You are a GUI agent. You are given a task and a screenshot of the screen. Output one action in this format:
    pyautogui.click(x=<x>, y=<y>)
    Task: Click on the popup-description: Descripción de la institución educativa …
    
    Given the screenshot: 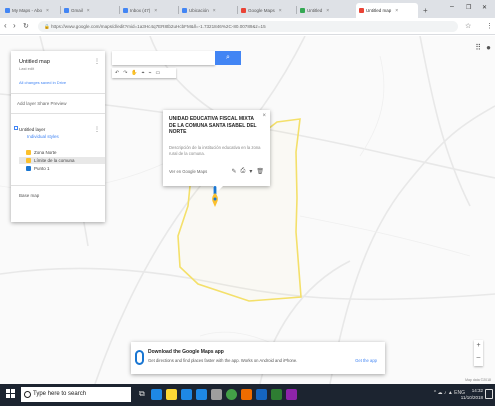 What is the action you would take?
    pyautogui.click(x=215, y=150)
    